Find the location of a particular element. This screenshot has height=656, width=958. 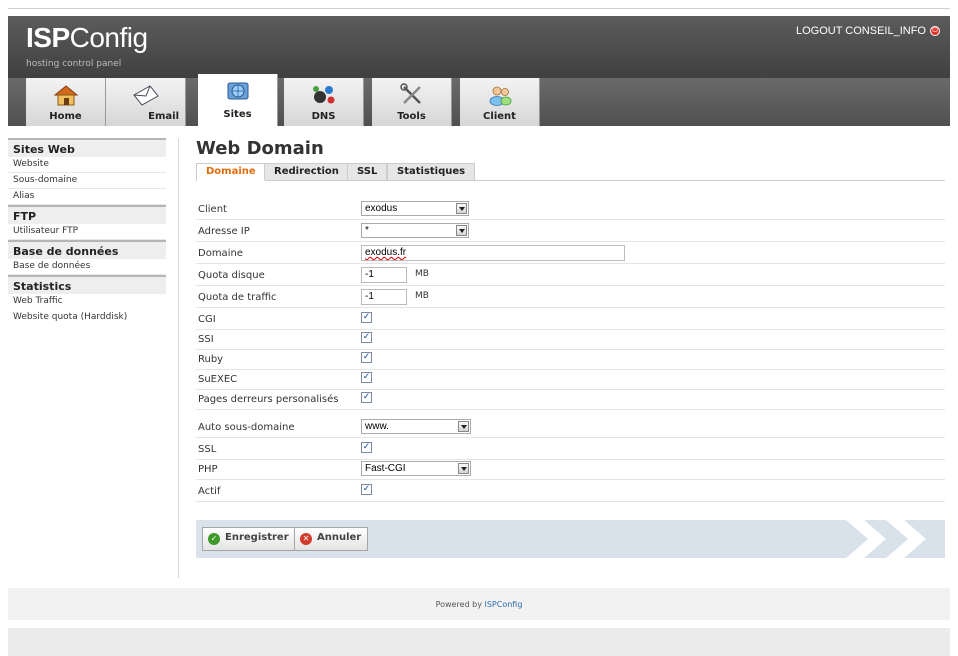

sidebar-group-databases: Base de données is located at coordinates (87, 249).